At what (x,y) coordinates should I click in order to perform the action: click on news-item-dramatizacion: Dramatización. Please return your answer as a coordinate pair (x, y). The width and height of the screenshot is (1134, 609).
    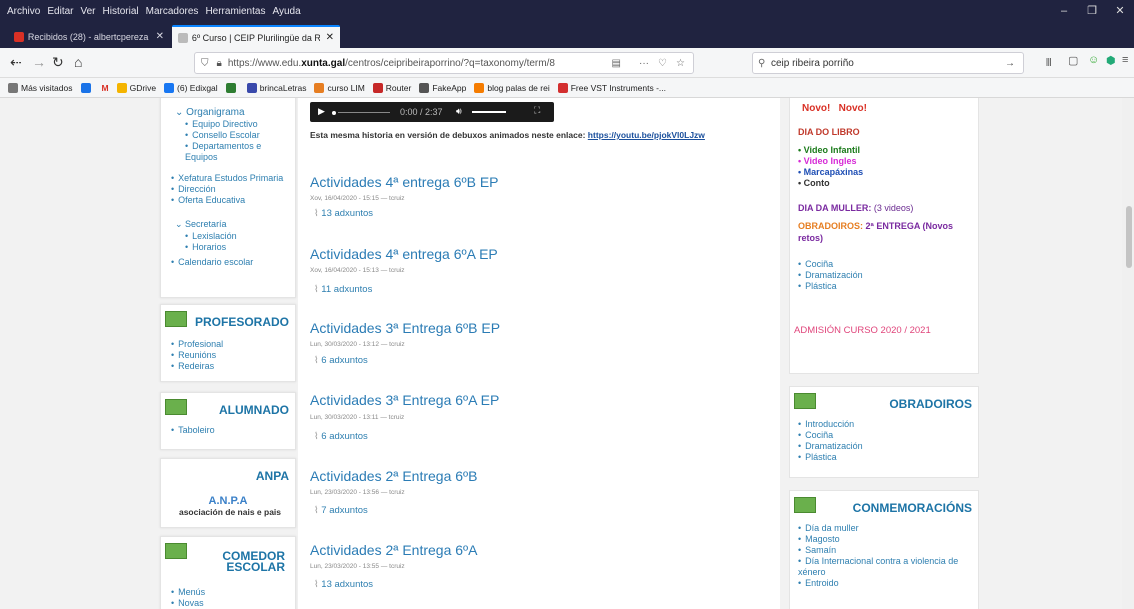
    Looking at the image, I should click on (830, 275).